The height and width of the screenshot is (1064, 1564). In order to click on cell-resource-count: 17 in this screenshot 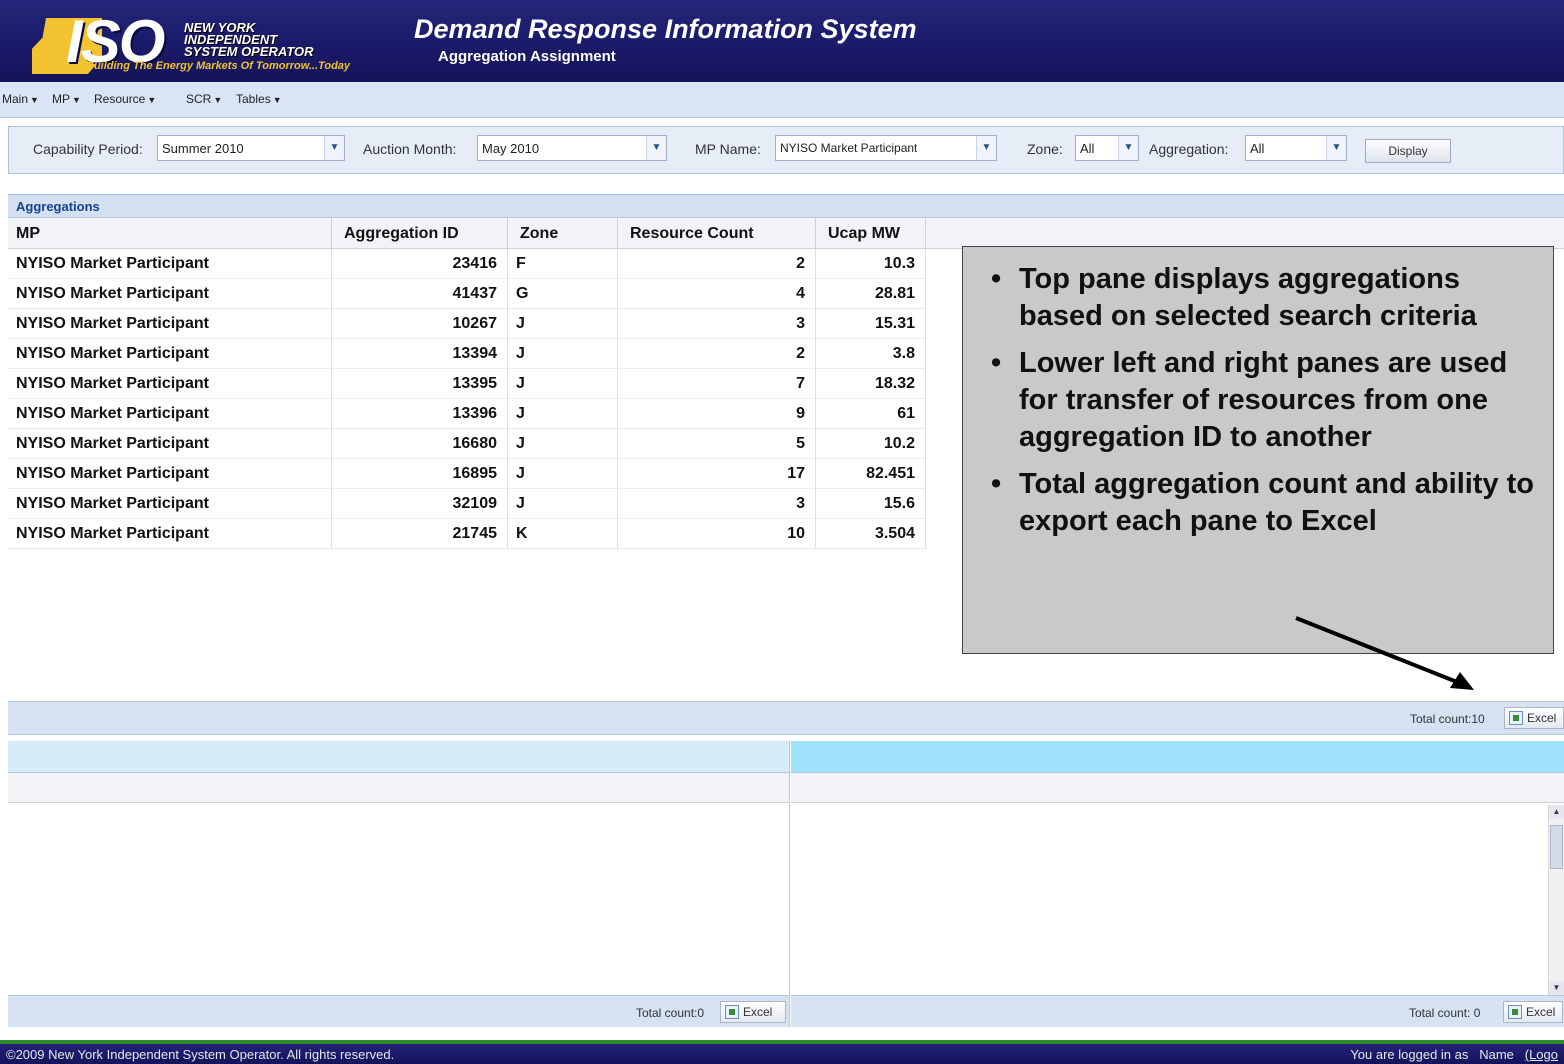, I will do `click(717, 474)`.